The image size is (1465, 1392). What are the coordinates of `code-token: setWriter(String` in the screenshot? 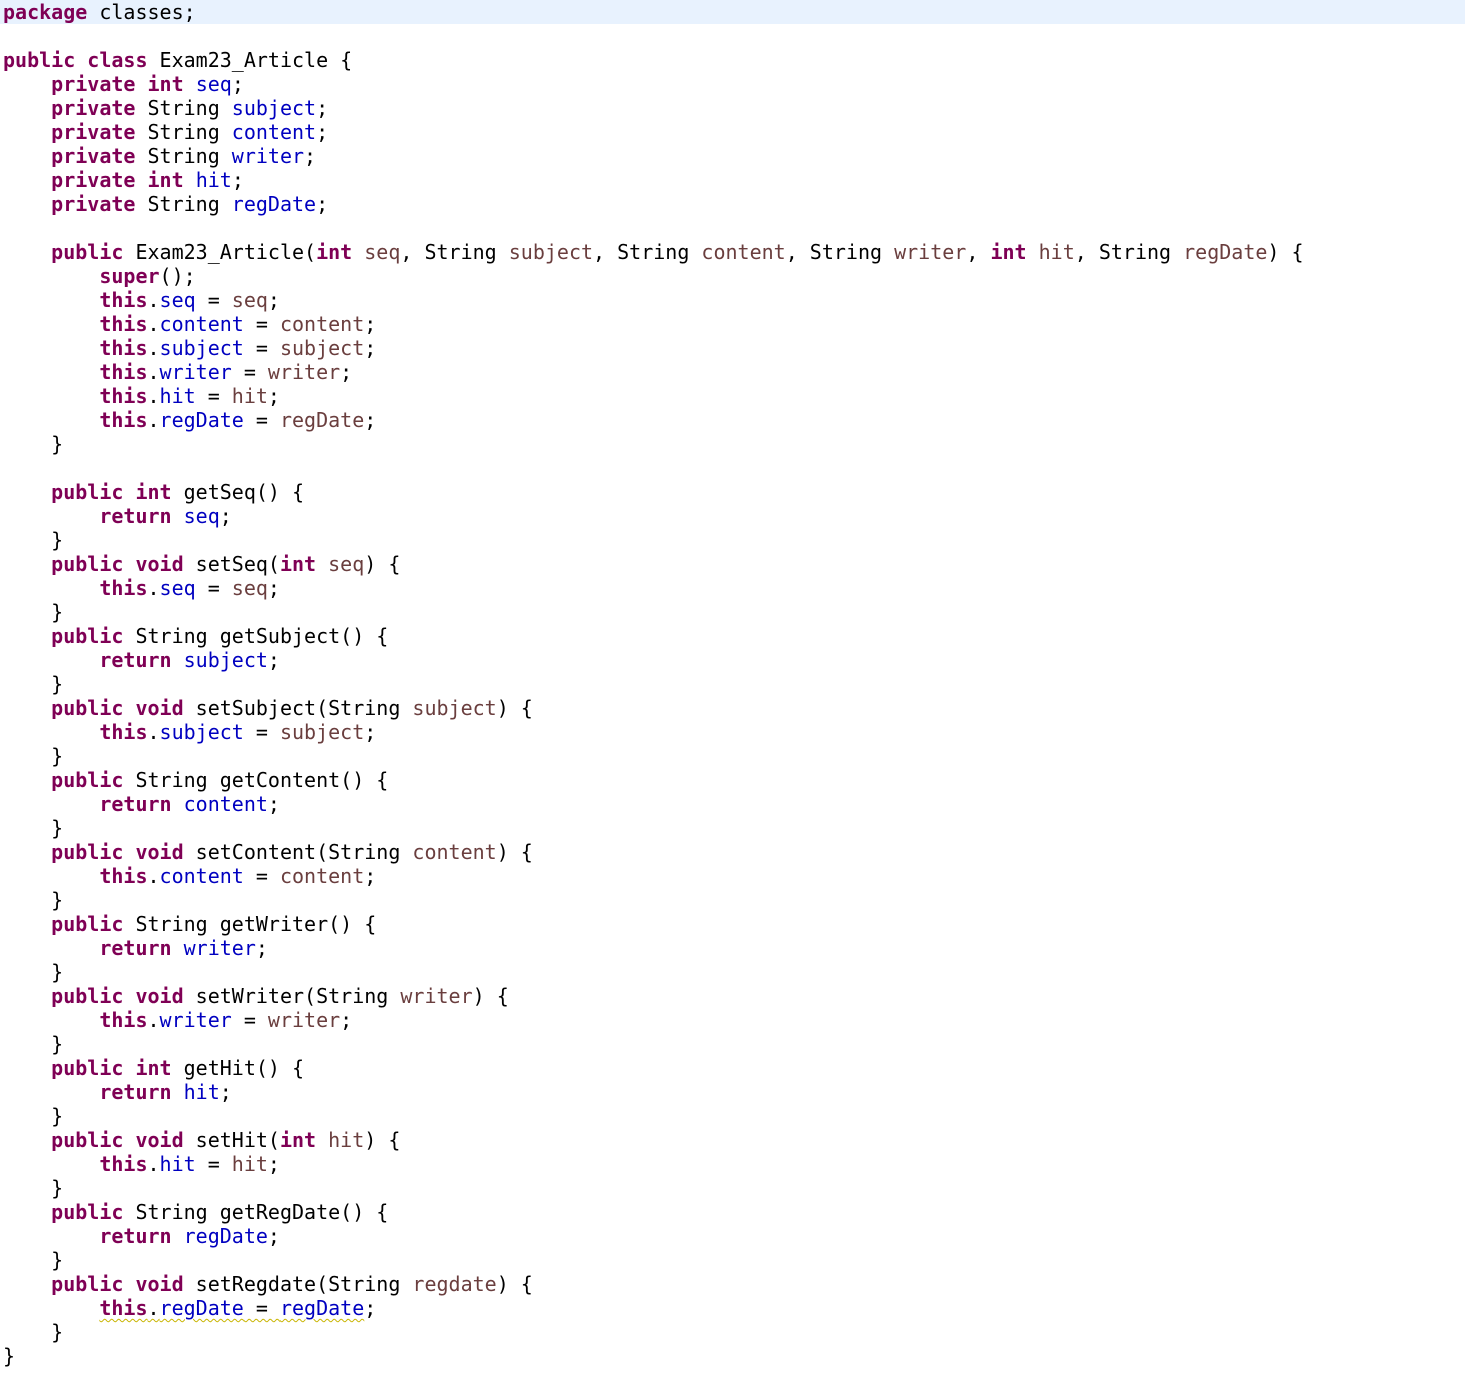 It's located at (292, 996).